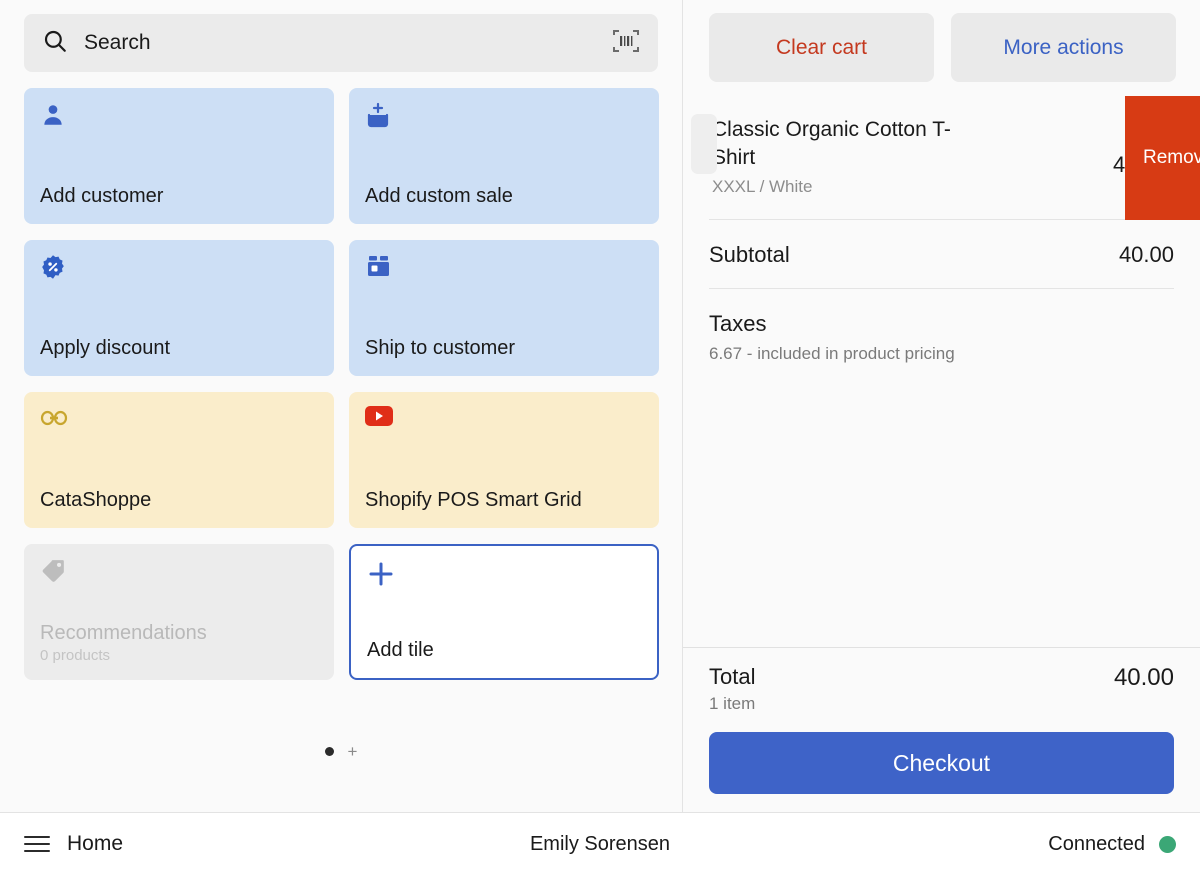 The width and height of the screenshot is (1200, 875). What do you see at coordinates (117, 43) in the screenshot?
I see `search-input: Search` at bounding box center [117, 43].